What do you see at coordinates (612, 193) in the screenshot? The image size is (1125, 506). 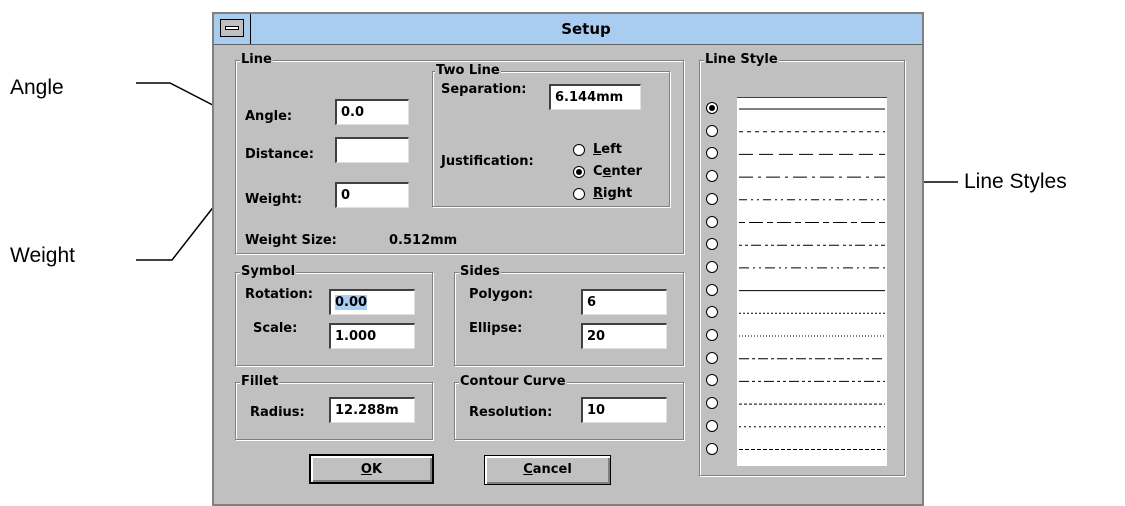 I see `justification-option-label-2: Right` at bounding box center [612, 193].